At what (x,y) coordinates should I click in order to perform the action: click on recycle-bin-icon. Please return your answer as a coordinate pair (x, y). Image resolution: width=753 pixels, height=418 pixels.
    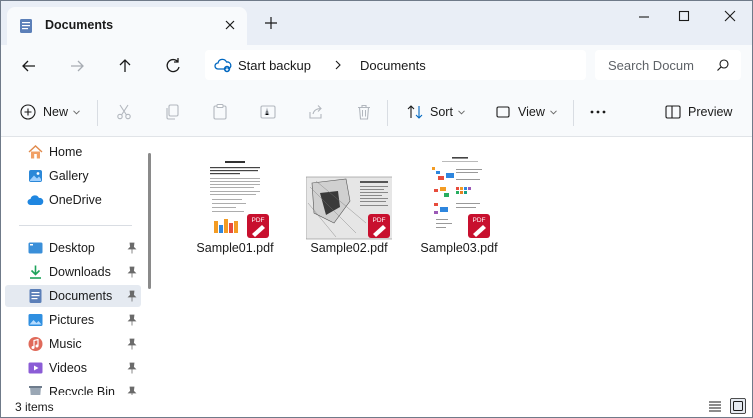
    Looking at the image, I should click on (35, 390).